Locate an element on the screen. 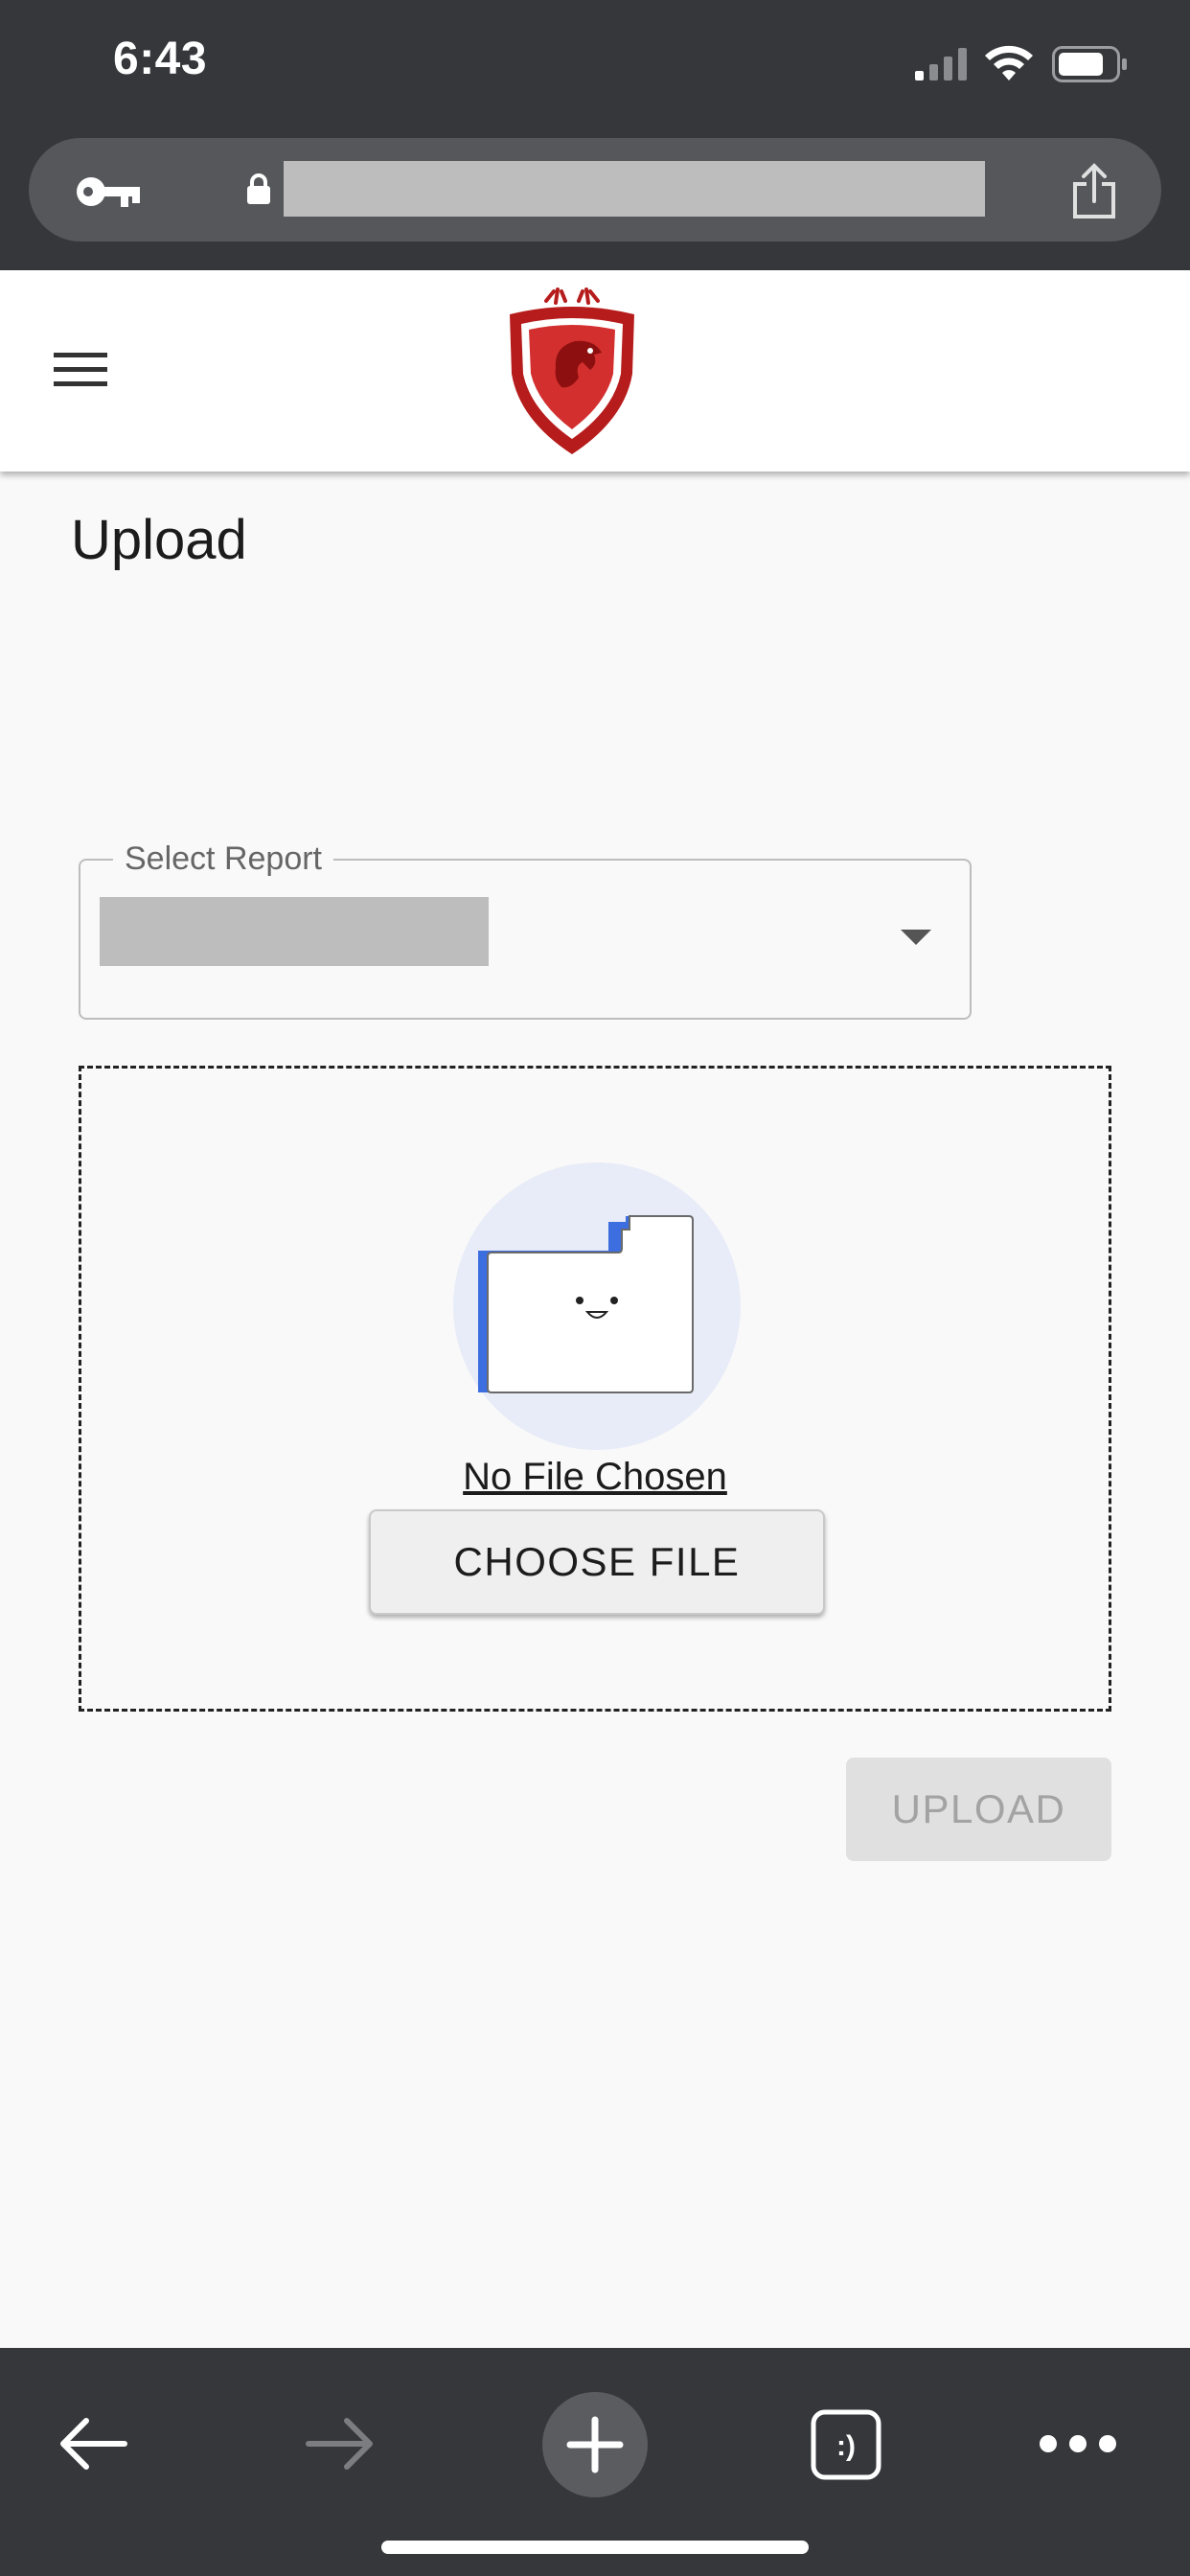 The height and width of the screenshot is (2576, 1190). back-arrow-icon is located at coordinates (92, 2443).